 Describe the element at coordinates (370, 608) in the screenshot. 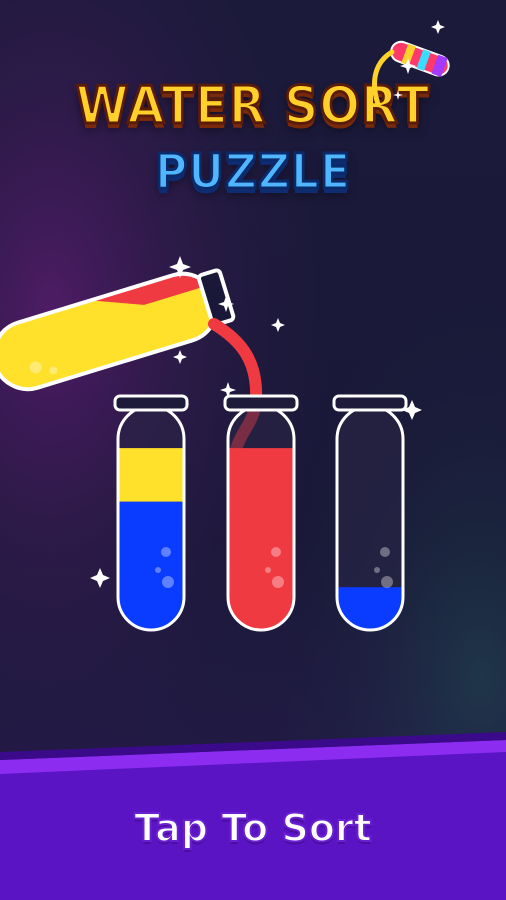

I see `tube-3-liquid-layer` at that location.